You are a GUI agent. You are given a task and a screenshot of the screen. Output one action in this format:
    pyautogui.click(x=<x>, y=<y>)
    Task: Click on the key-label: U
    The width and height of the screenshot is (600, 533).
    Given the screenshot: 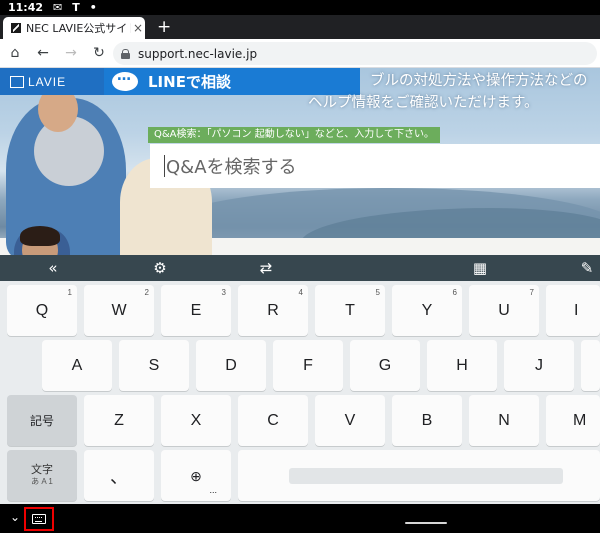 What is the action you would take?
    pyautogui.click(x=504, y=310)
    